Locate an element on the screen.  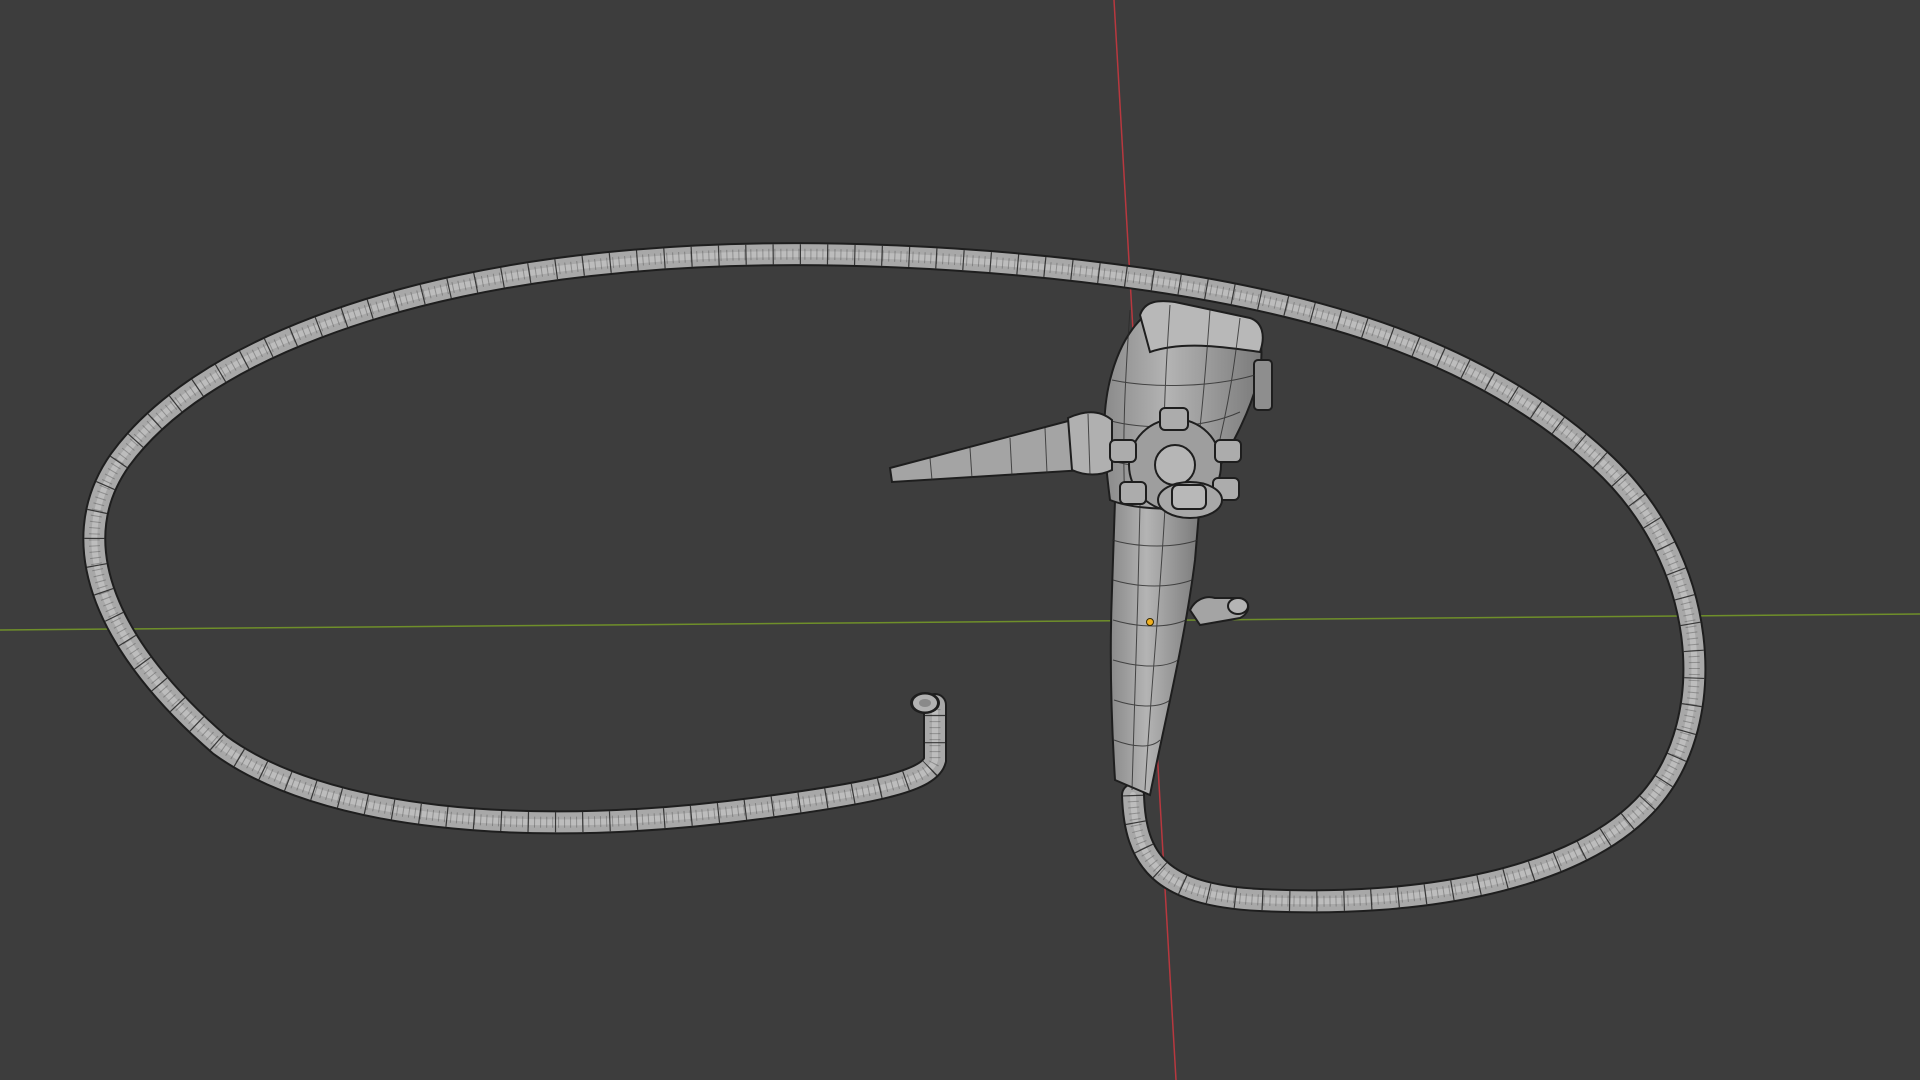
control-handle is located at coordinates (1188, 548).